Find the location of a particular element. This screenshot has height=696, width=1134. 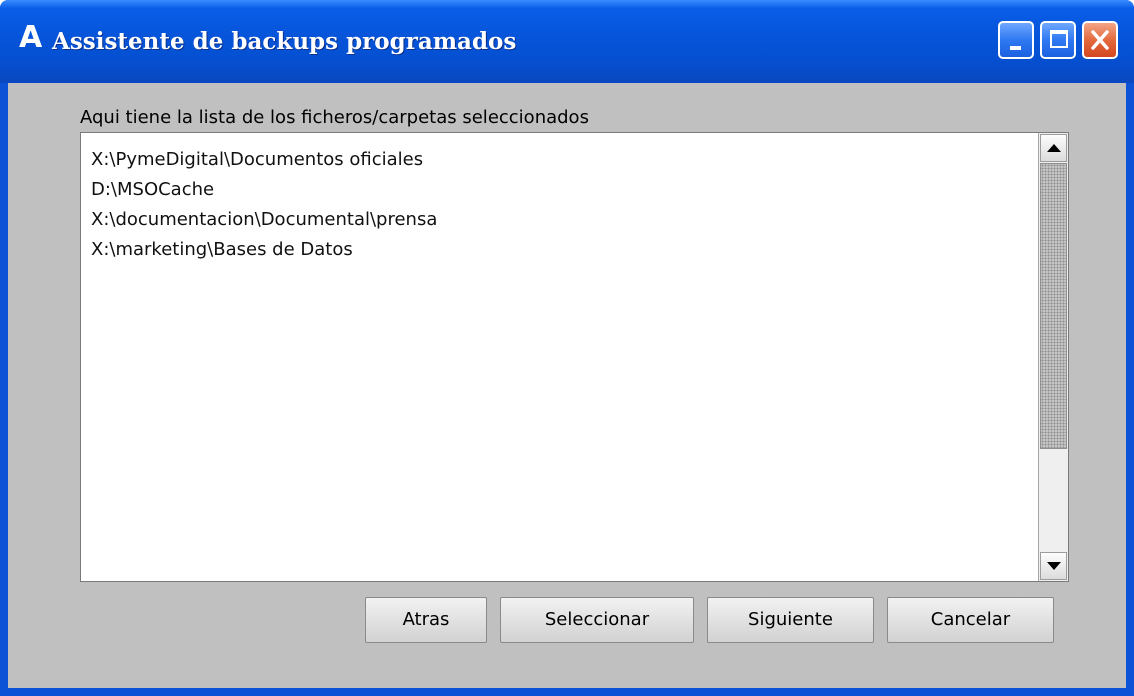

window-title: Assistente de backups programados is located at coordinates (284, 41).